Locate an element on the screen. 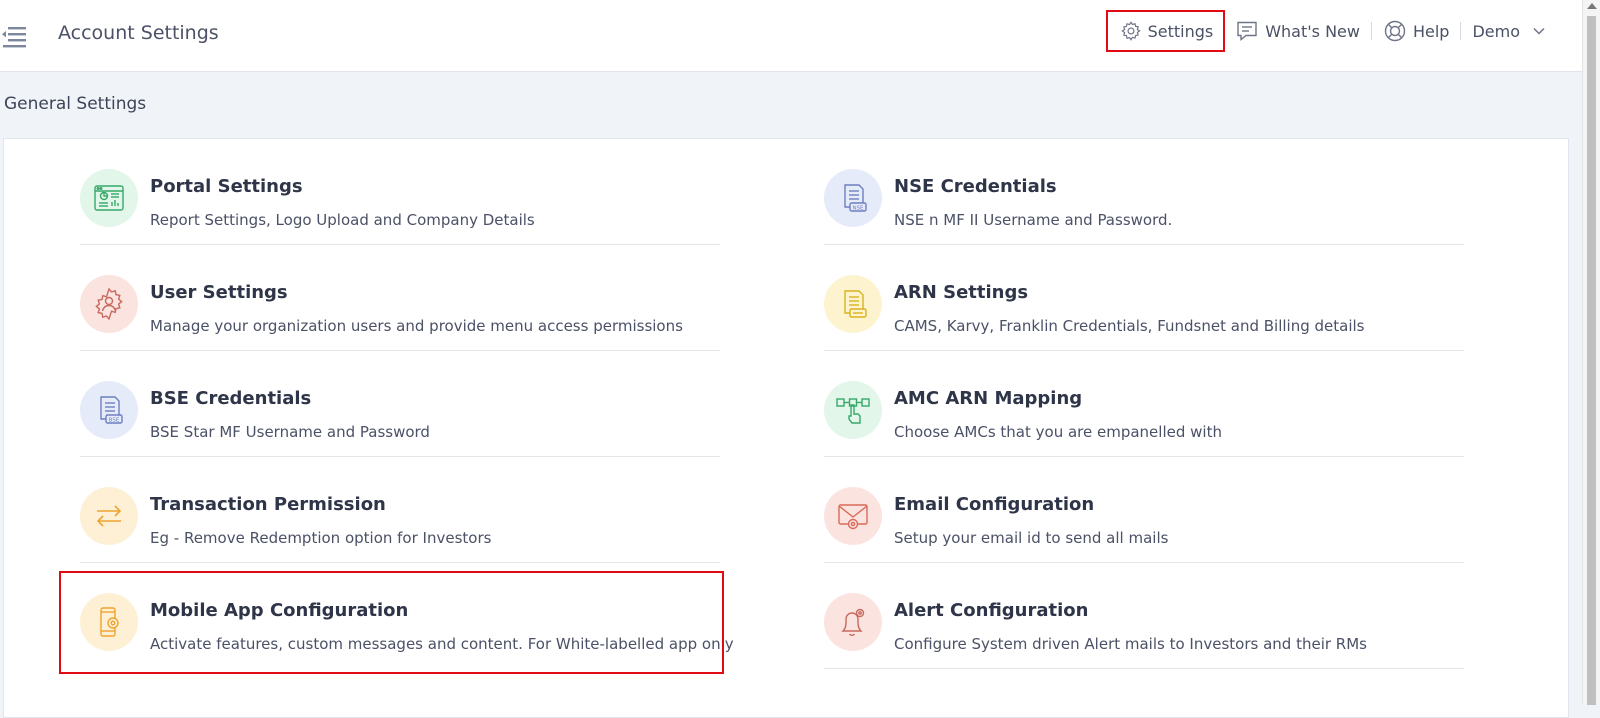 The height and width of the screenshot is (718, 1600). item-title: Email Configuration is located at coordinates (994, 504).